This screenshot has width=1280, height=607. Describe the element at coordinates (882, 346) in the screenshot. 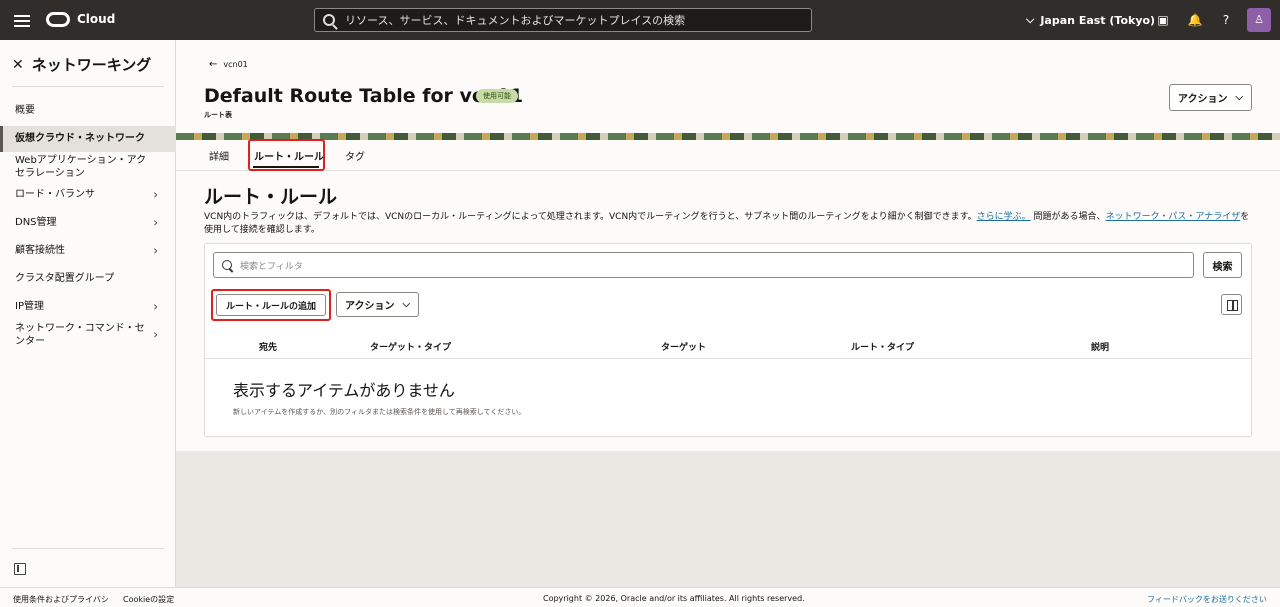

I see `column-header-route-type: ルート・タイプ` at that location.